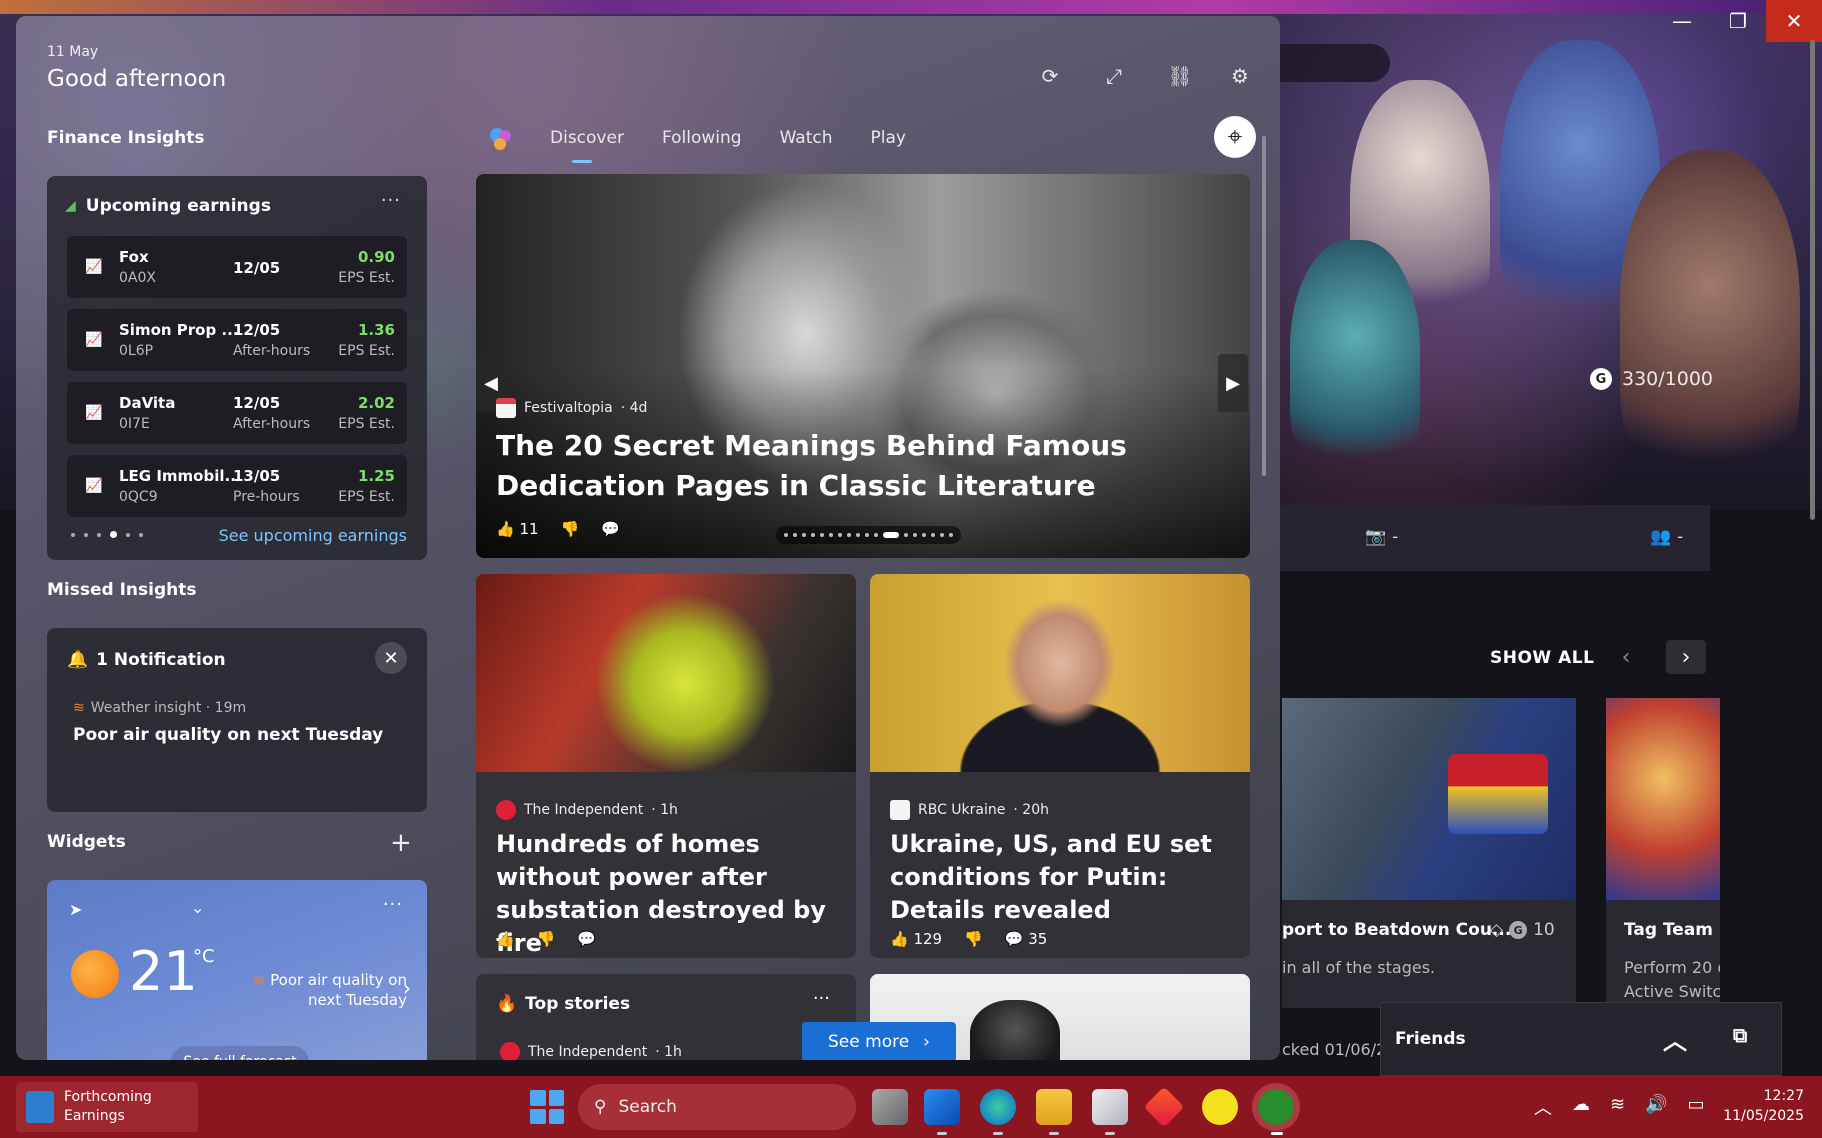 Image resolution: width=1822 pixels, height=1138 pixels. Describe the element at coordinates (547, 1107) in the screenshot. I see `start-button` at that location.